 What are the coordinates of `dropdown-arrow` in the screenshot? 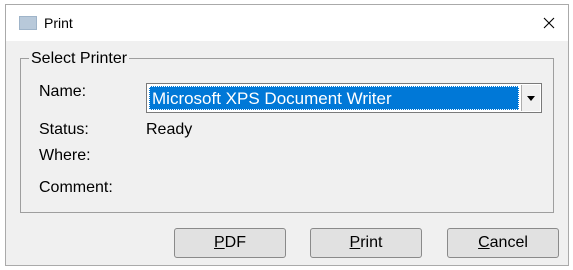 It's located at (530, 98).